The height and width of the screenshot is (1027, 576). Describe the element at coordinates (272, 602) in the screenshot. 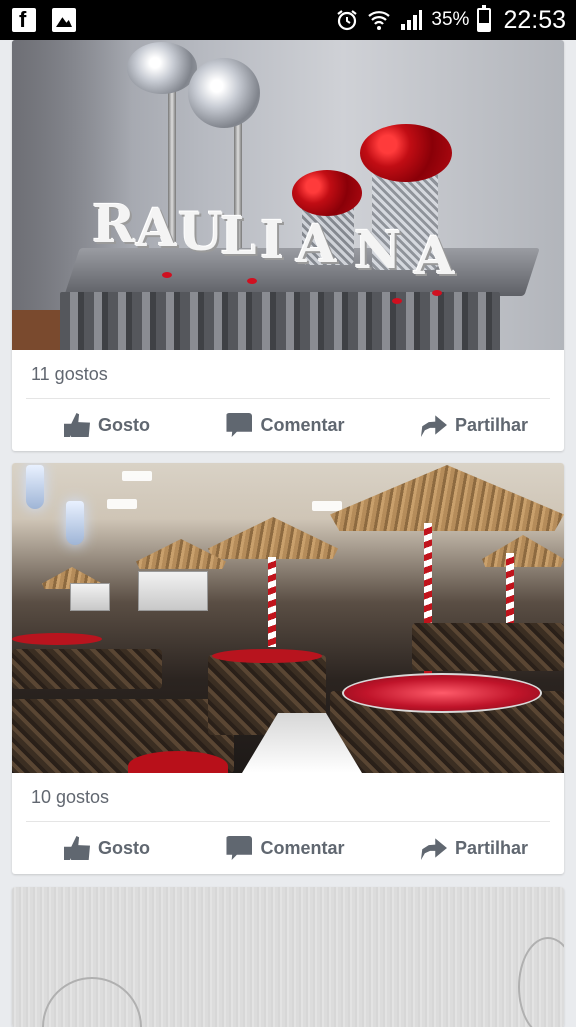

I see `striped-pole` at that location.